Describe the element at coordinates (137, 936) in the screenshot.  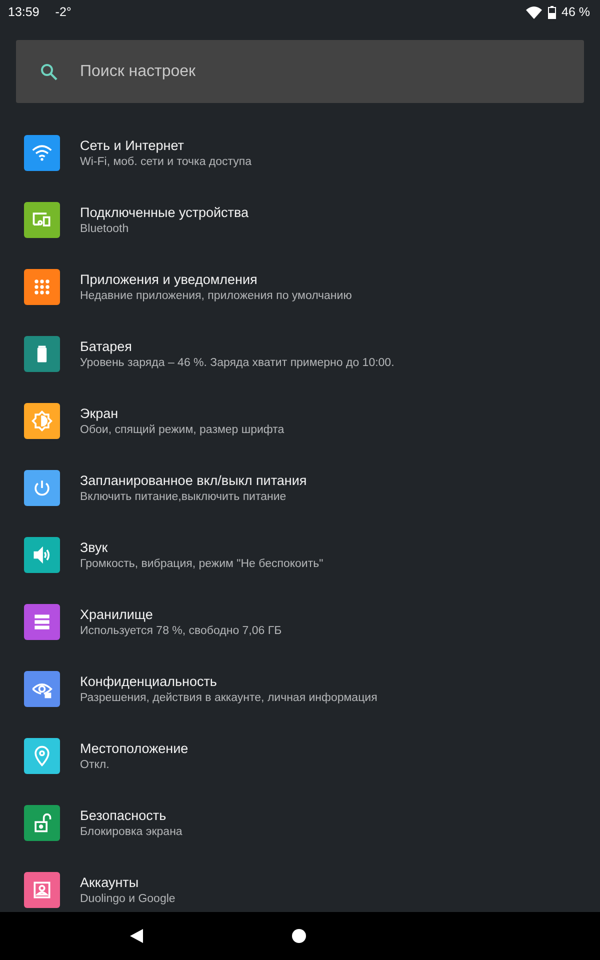
I see `back-icon` at that location.